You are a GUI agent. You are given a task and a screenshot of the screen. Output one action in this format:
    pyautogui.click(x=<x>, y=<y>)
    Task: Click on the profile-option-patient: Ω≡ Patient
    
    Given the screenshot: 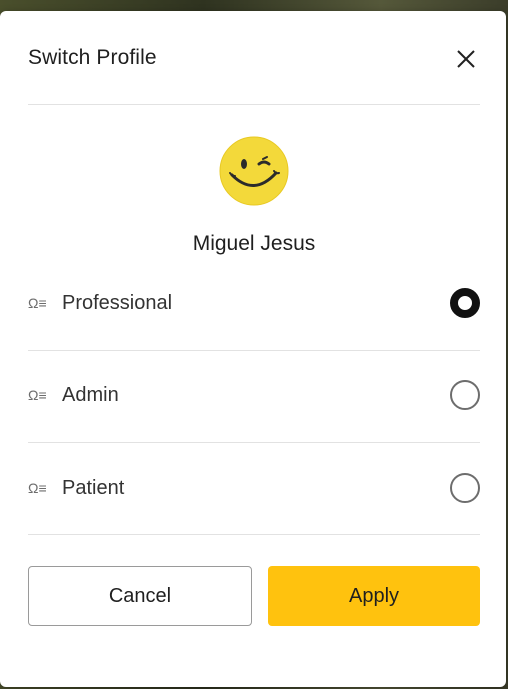 What is the action you would take?
    pyautogui.click(x=254, y=489)
    